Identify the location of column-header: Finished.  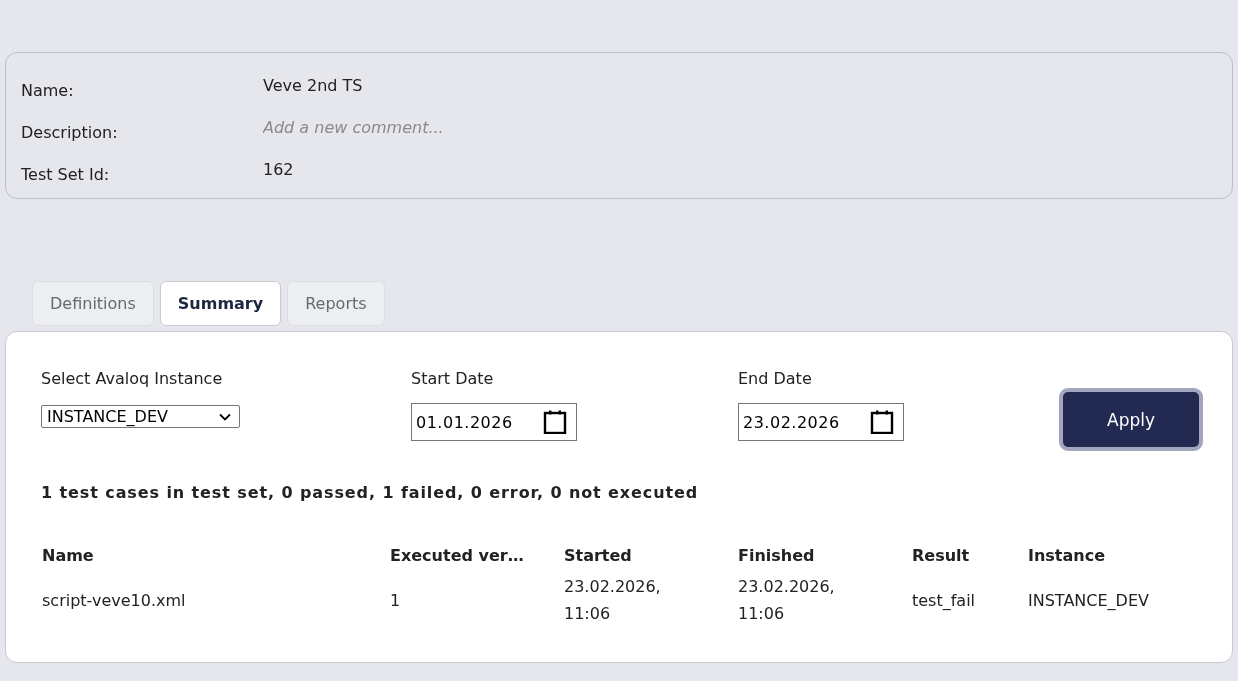
(776, 556).